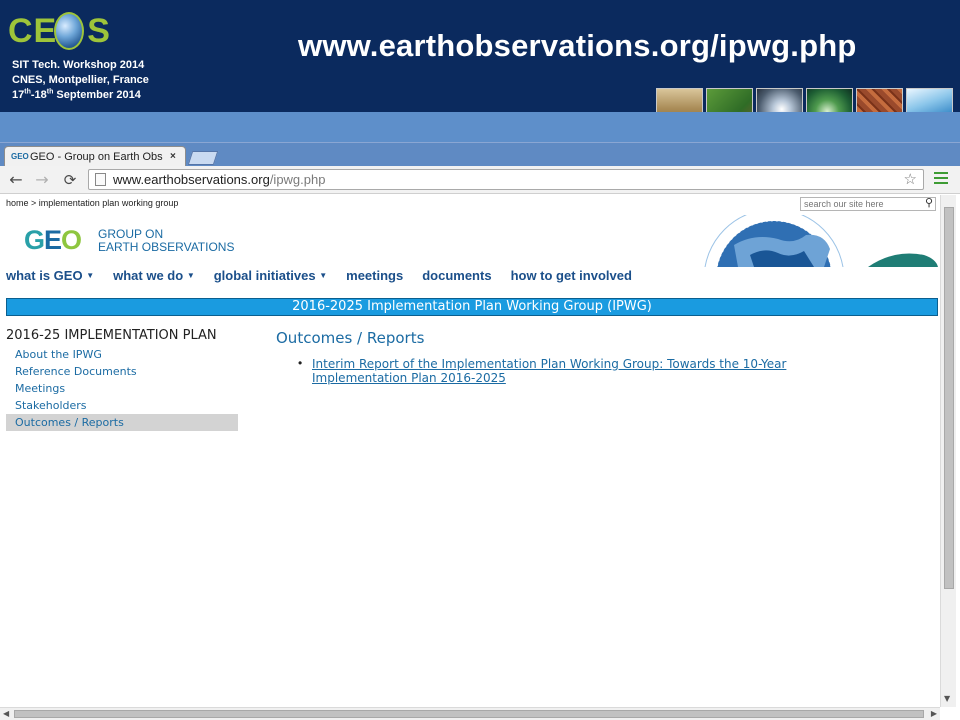  What do you see at coordinates (941, 178) in the screenshot?
I see `menu-icon` at bounding box center [941, 178].